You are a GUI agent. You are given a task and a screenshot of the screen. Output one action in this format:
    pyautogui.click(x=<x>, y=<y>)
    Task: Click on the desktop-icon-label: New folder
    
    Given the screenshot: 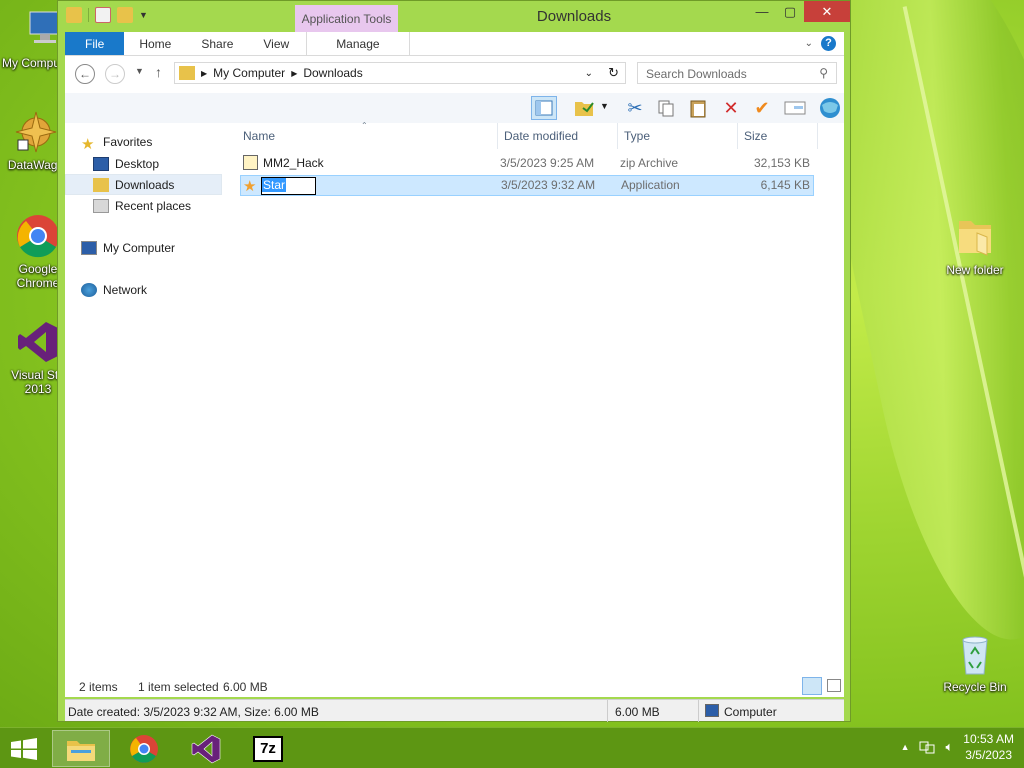 What is the action you would take?
    pyautogui.click(x=975, y=270)
    